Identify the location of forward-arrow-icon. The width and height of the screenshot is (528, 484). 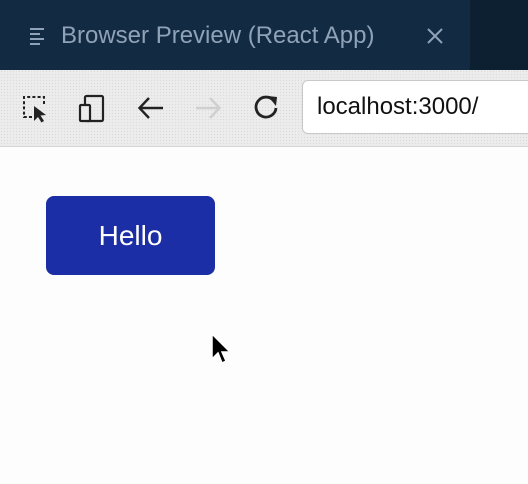
(208, 108).